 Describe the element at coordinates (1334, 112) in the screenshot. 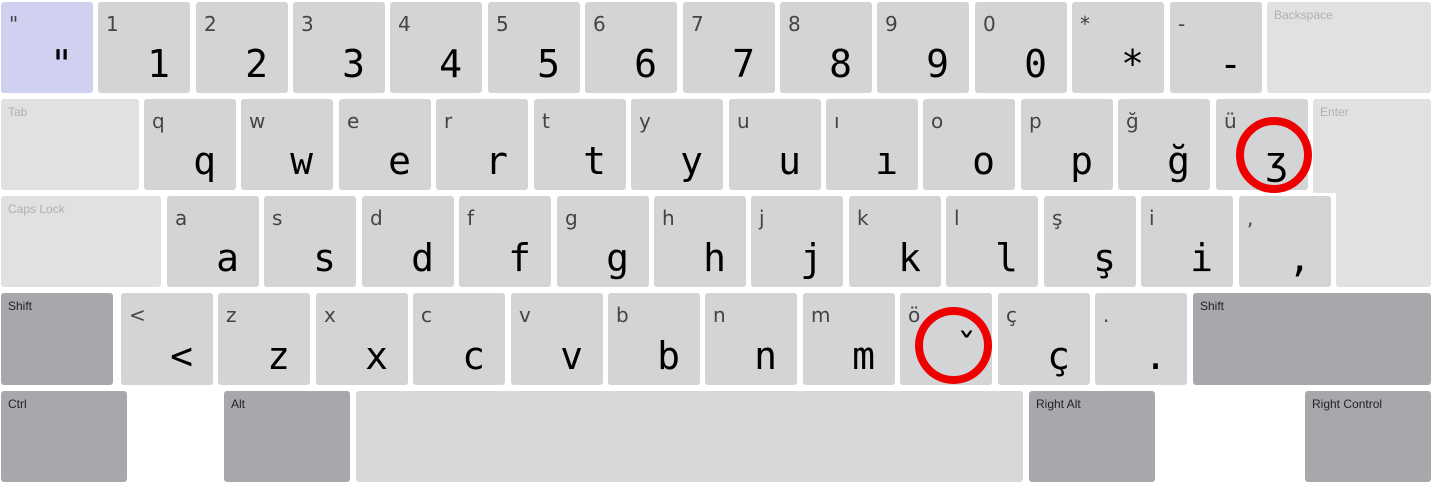

I see `enter-label: Enter` at that location.